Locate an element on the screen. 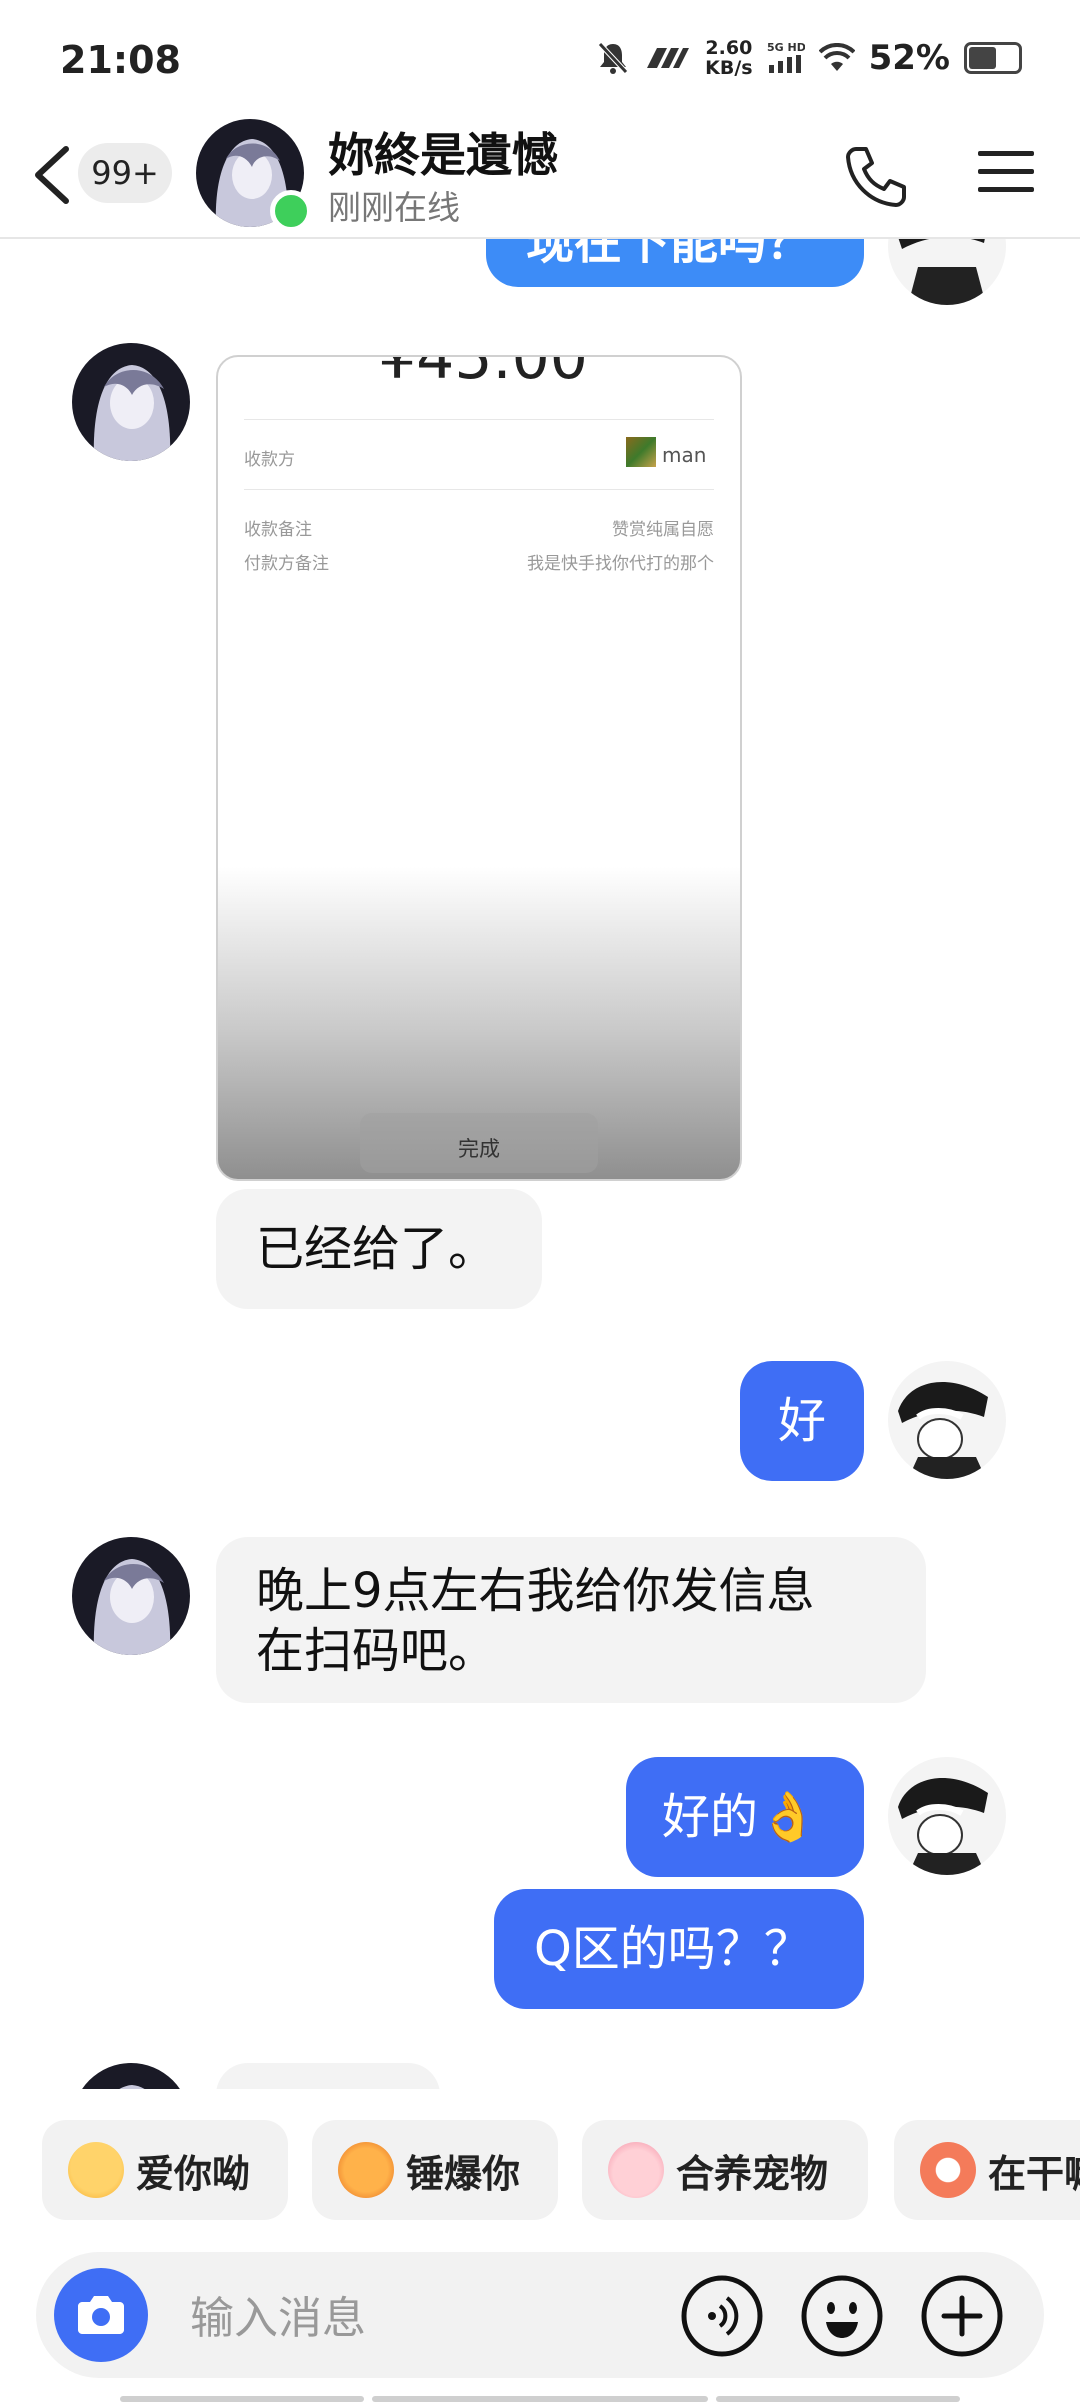 The height and width of the screenshot is (2408, 1080). receipt-payee-label: 收款方 is located at coordinates (269, 460).